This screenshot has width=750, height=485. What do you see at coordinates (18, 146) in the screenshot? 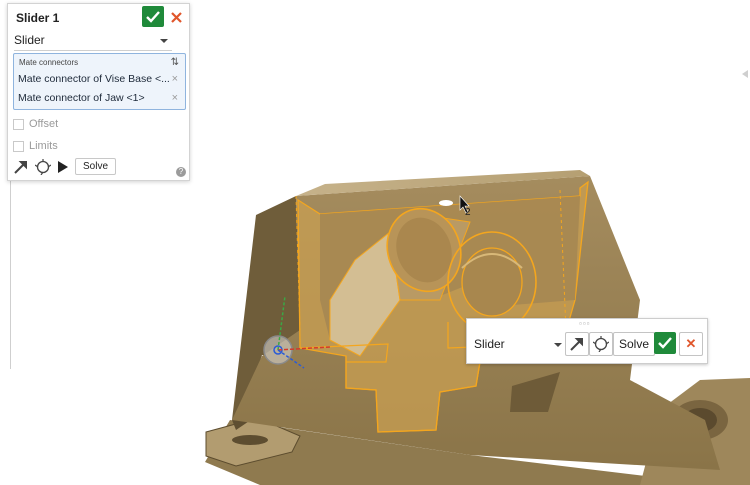
I see `limits-checkbox` at bounding box center [18, 146].